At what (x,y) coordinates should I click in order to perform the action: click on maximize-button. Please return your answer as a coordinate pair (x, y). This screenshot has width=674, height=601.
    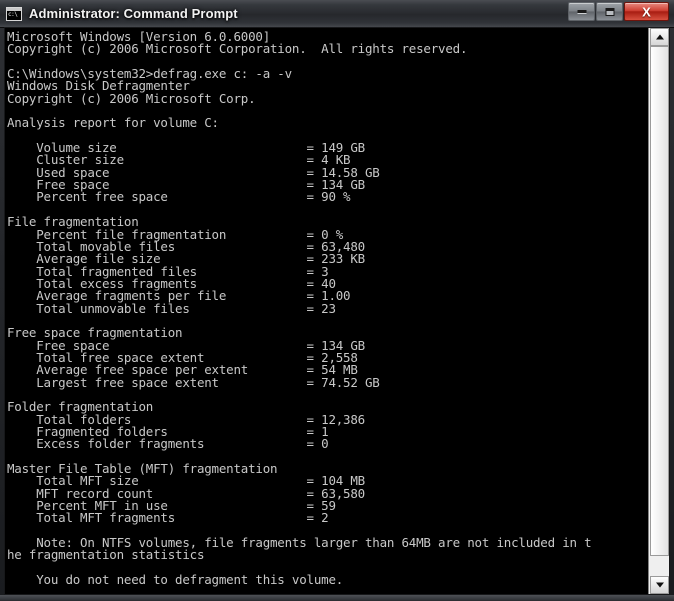
    Looking at the image, I should click on (609, 11).